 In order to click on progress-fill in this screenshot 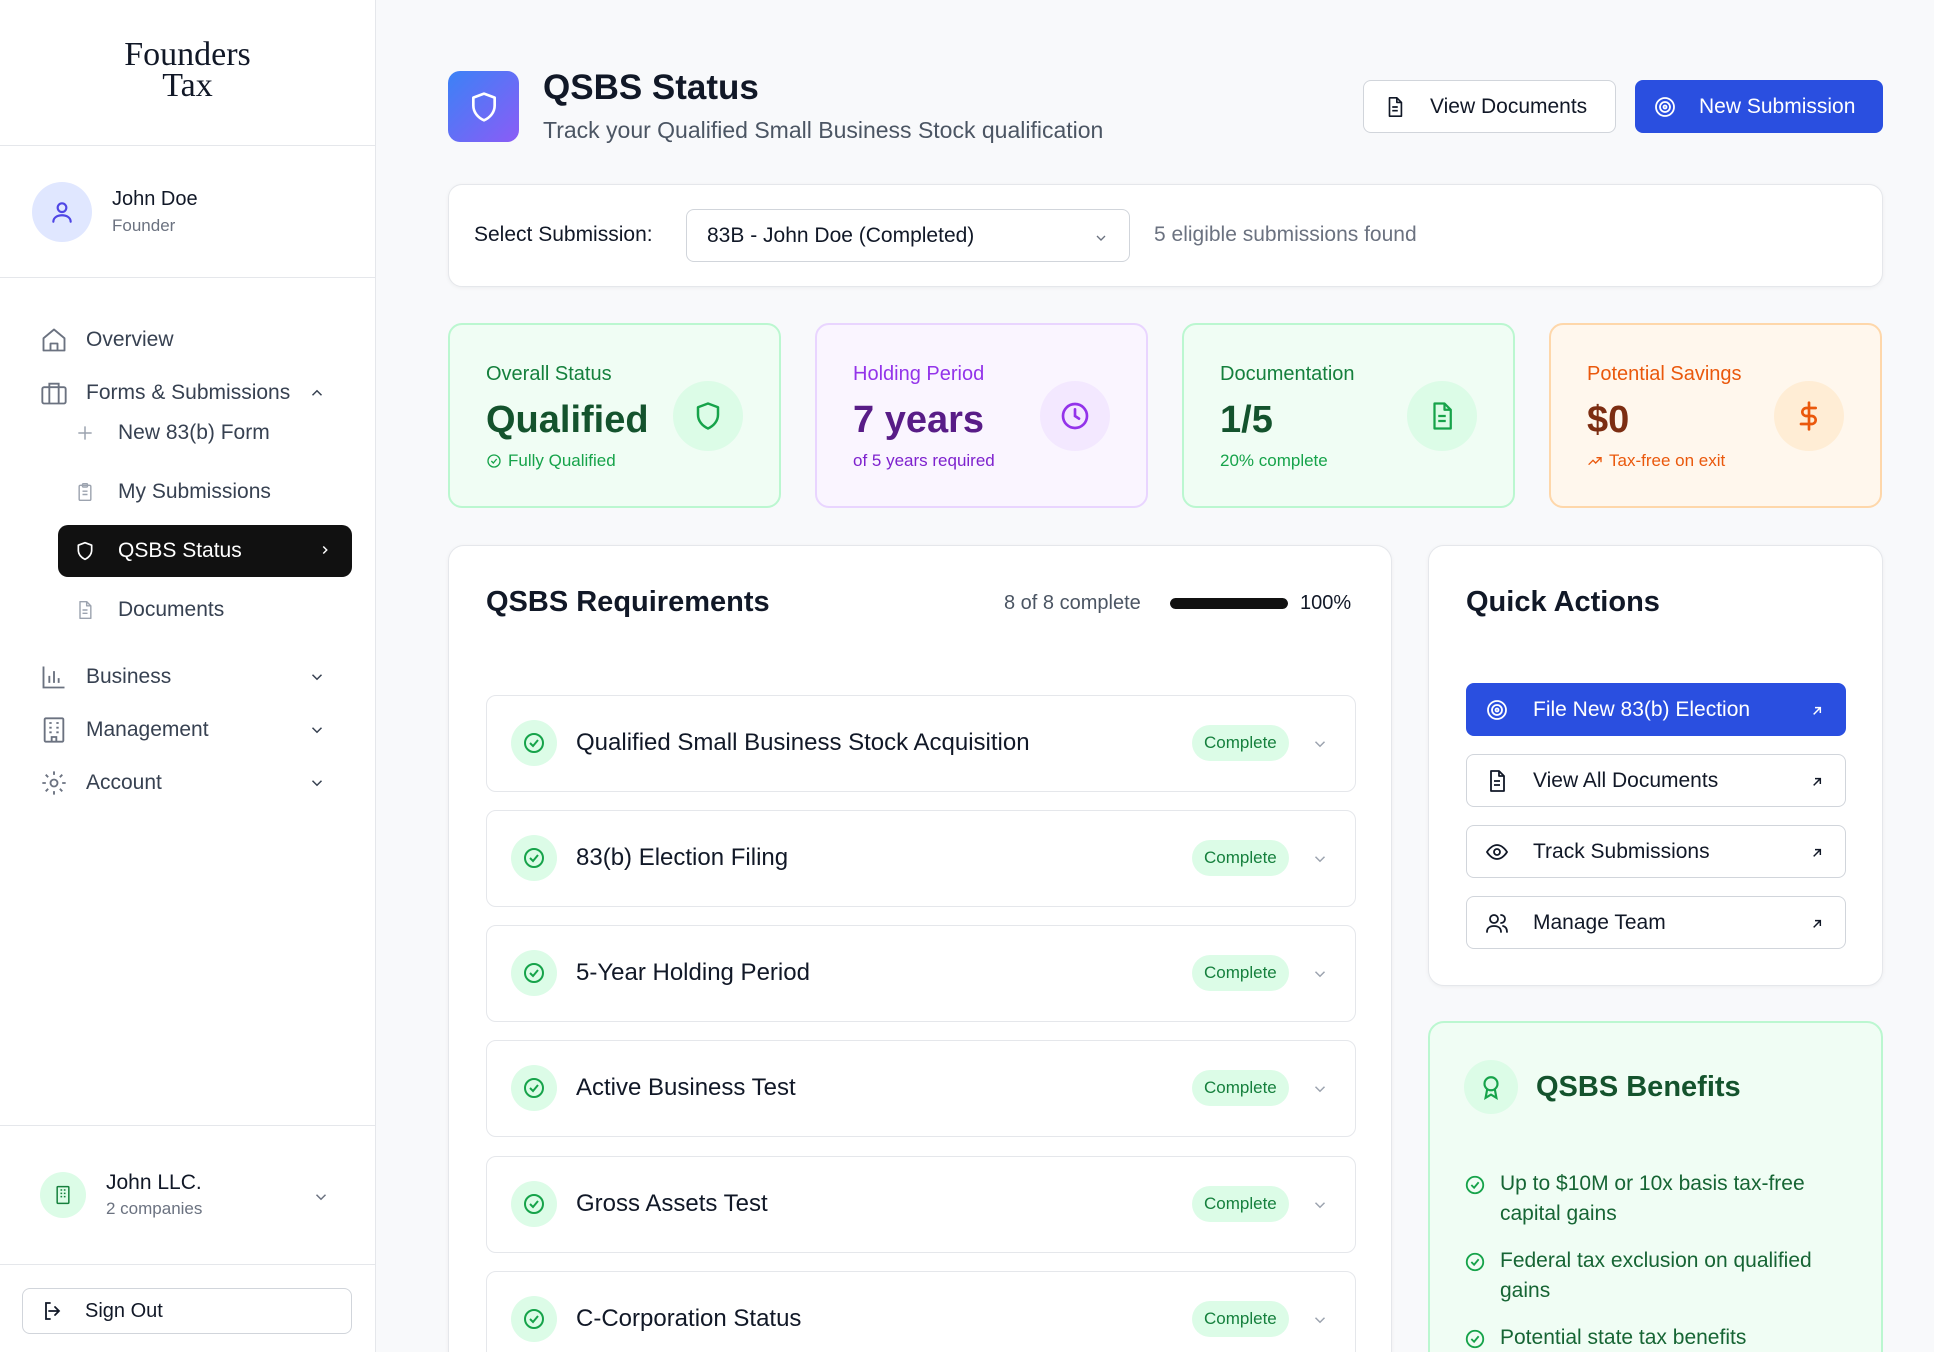, I will do `click(1229, 603)`.